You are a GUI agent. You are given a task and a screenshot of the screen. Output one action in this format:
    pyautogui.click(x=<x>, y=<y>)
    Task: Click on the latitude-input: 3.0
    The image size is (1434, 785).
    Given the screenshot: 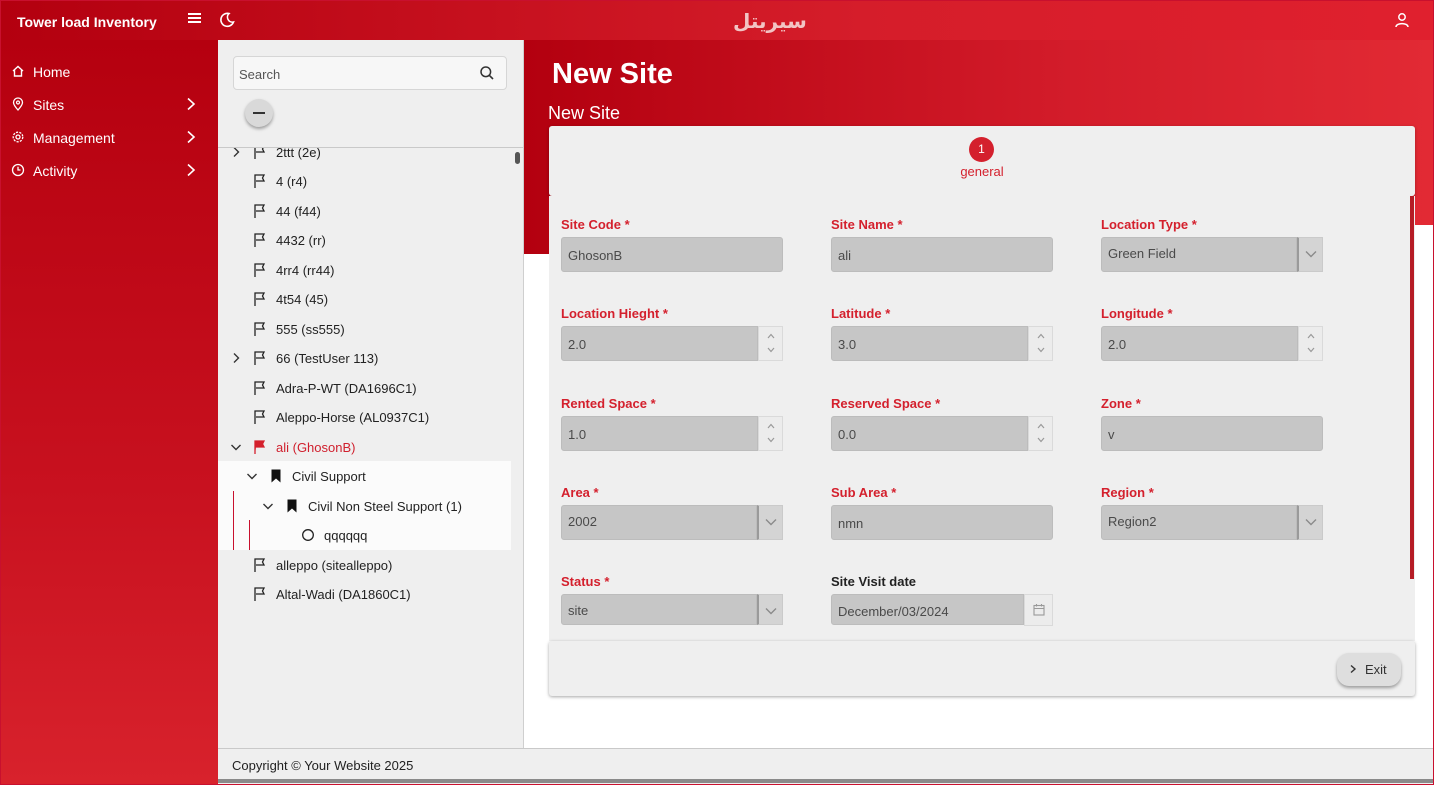 What is the action you would take?
    pyautogui.click(x=929, y=343)
    